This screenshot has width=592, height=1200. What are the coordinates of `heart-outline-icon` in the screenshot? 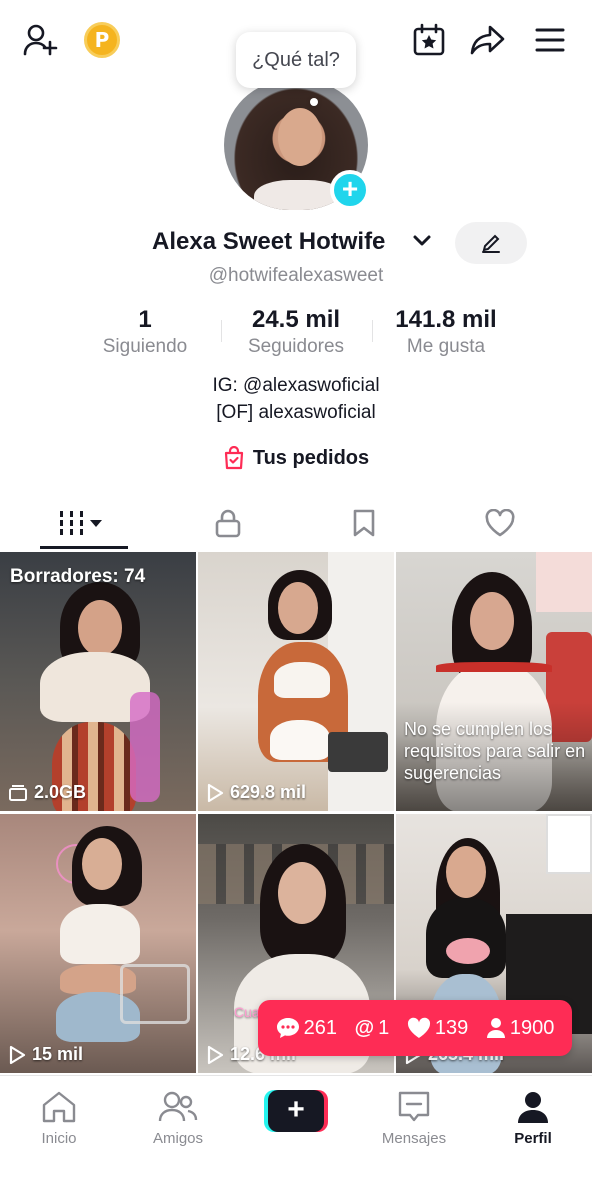 It's located at (500, 523).